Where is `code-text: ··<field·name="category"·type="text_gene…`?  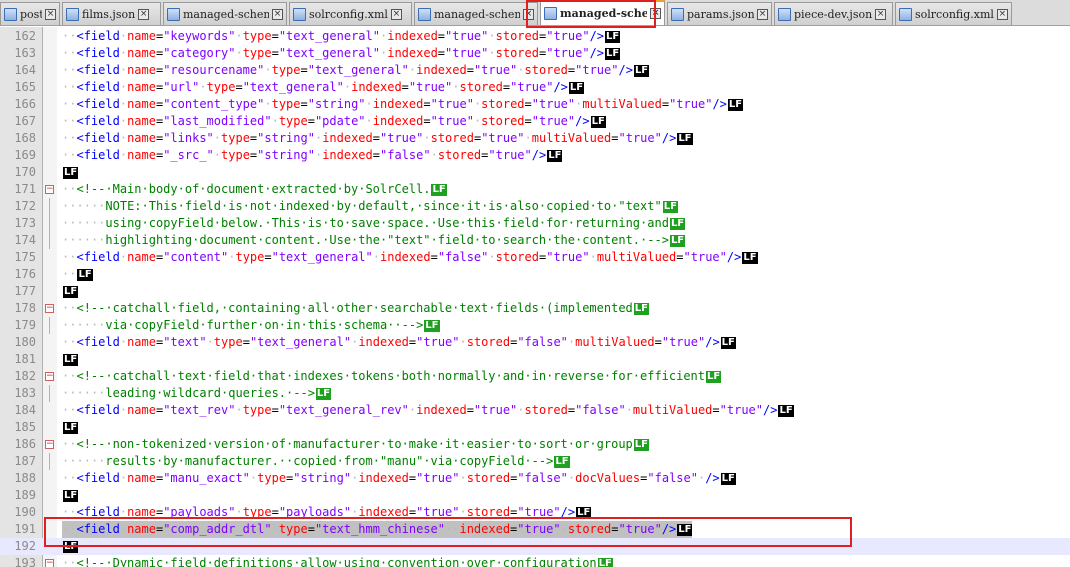
code-text: ··<field·name="category"·type="text_gene… is located at coordinates (341, 53).